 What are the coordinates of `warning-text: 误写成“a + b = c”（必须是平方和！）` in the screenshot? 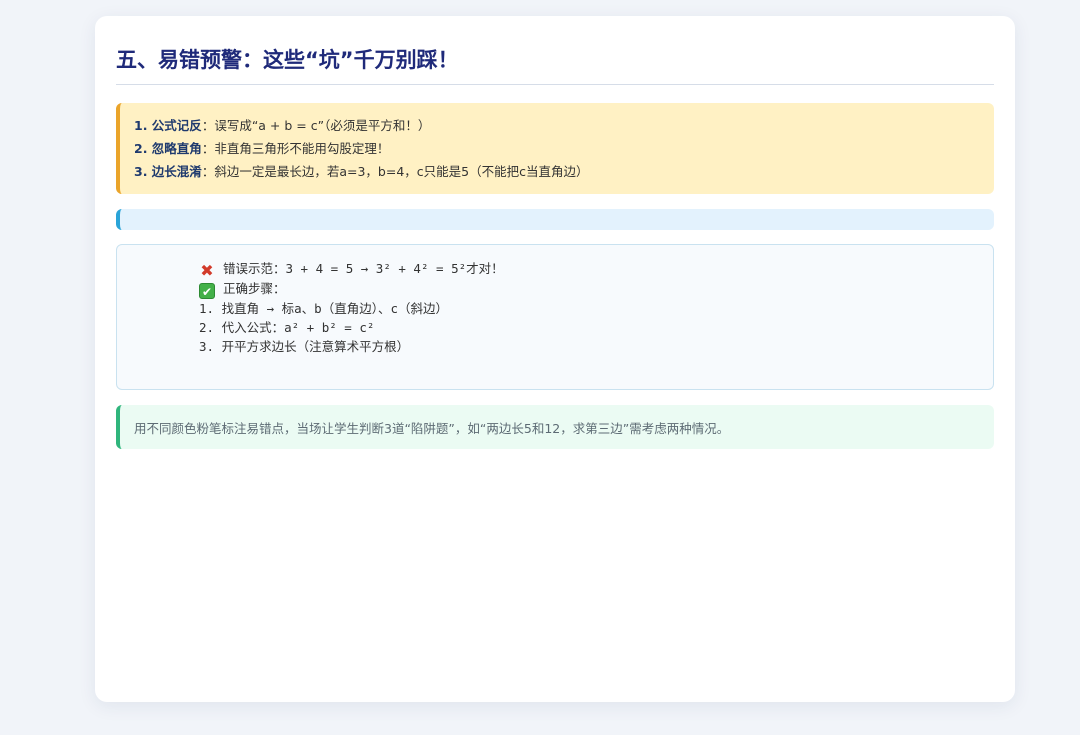 It's located at (322, 125).